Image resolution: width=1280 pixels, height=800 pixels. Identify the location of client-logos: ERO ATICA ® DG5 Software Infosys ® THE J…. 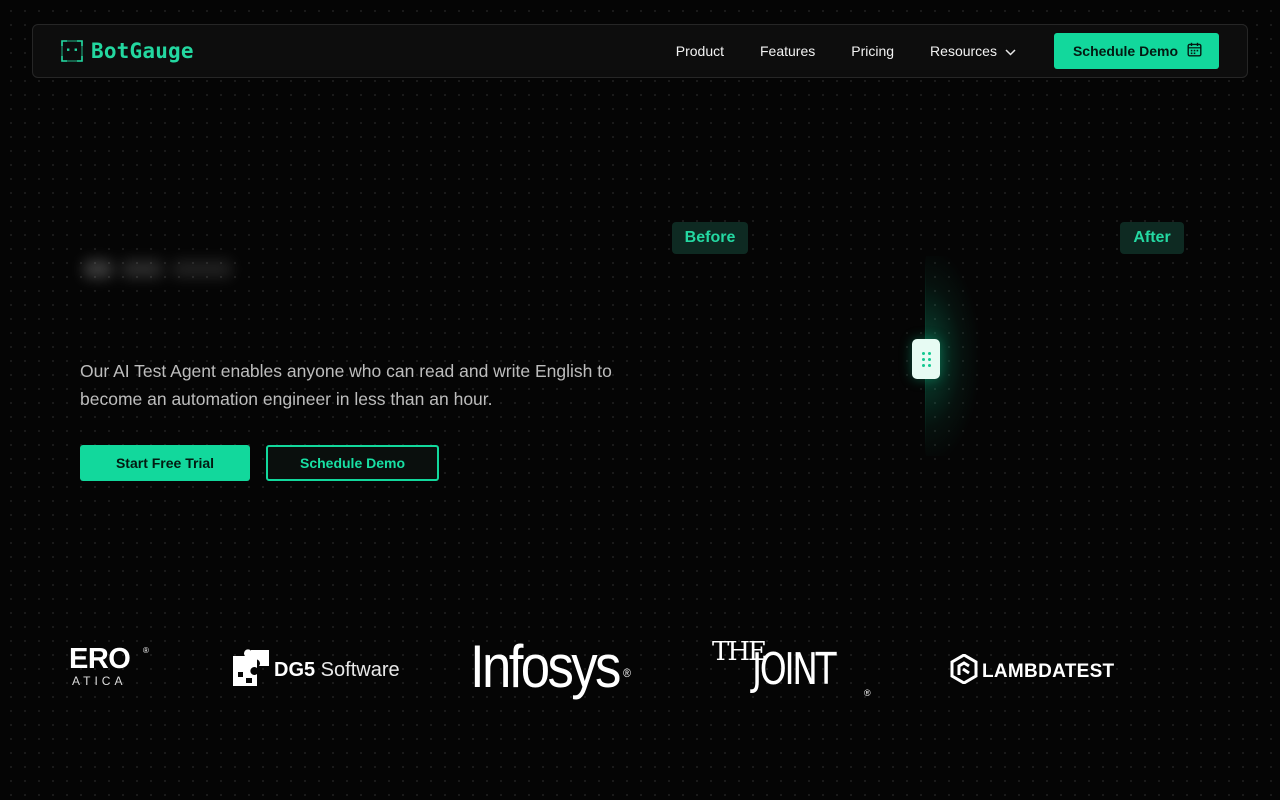
(640, 670).